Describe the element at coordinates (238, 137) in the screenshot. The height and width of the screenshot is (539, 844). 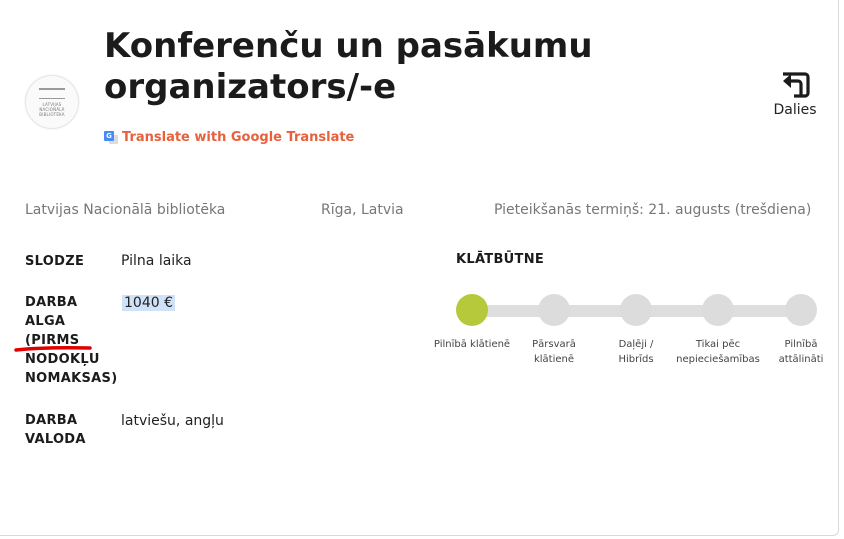
I see `translate-label: Translate with Google Translate` at that location.